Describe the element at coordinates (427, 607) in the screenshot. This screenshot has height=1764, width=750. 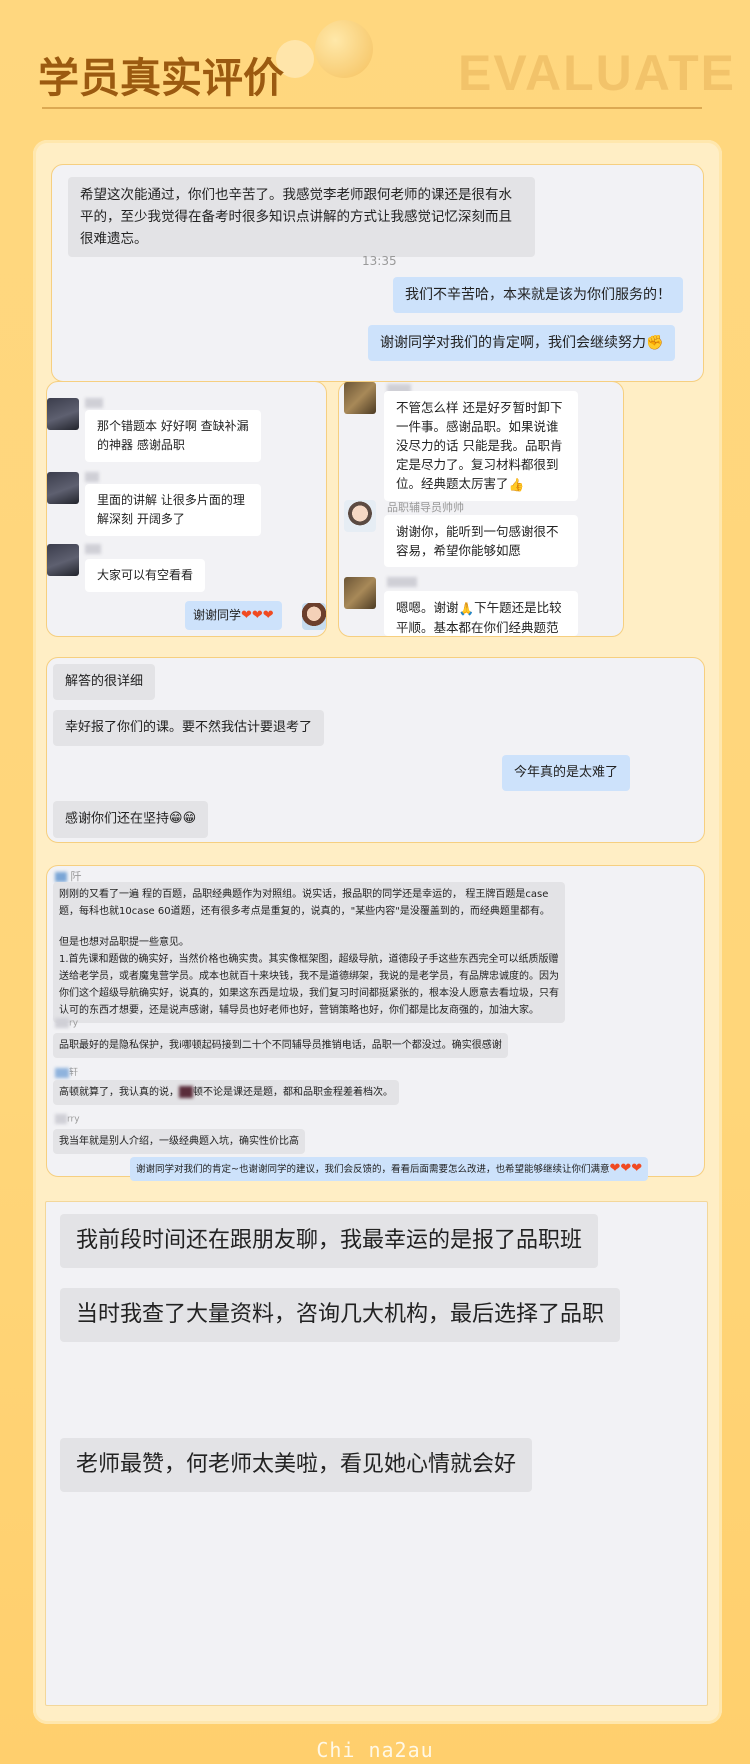
I see `message-text: 嗯嗯。谢谢` at that location.